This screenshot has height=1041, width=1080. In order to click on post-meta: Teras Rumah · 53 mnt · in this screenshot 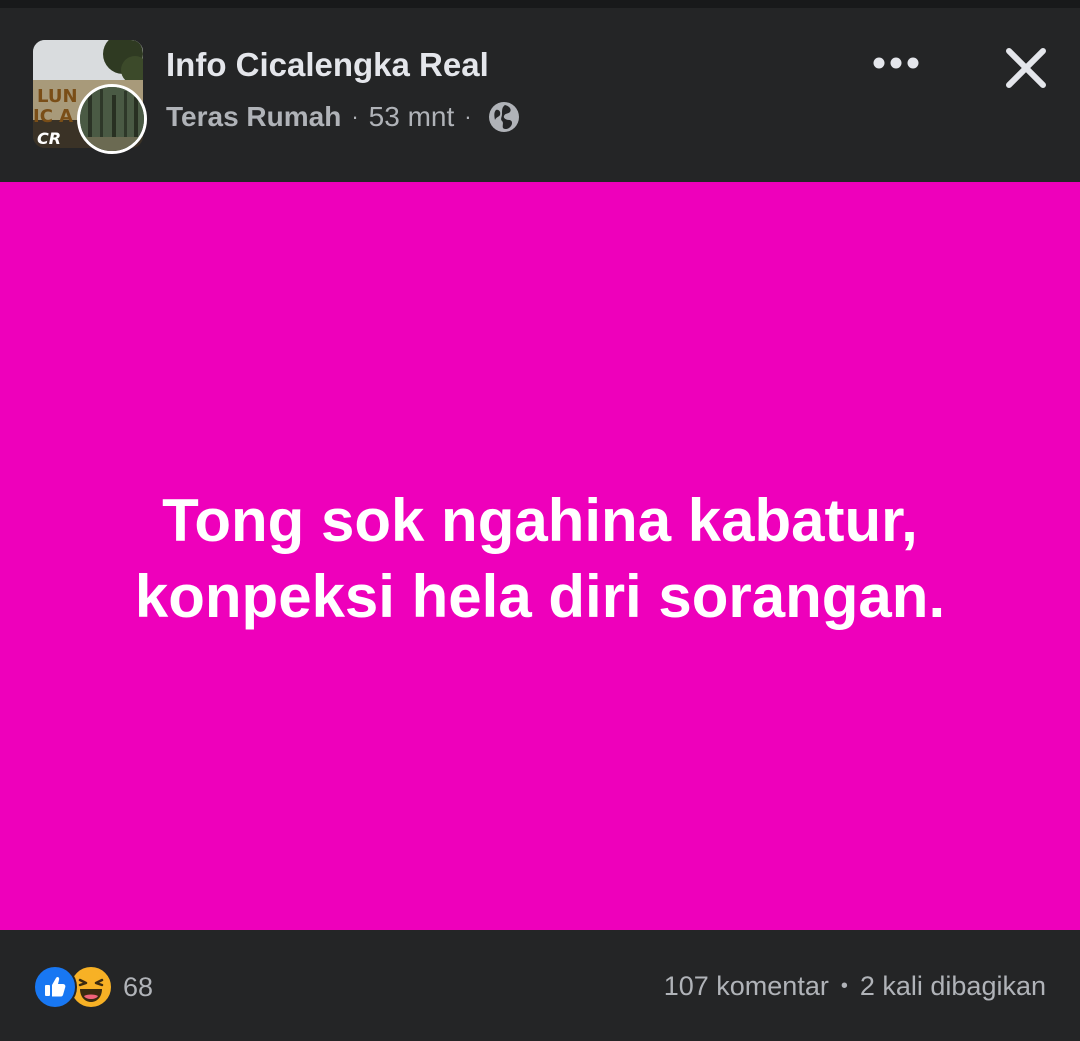, I will do `click(343, 117)`.